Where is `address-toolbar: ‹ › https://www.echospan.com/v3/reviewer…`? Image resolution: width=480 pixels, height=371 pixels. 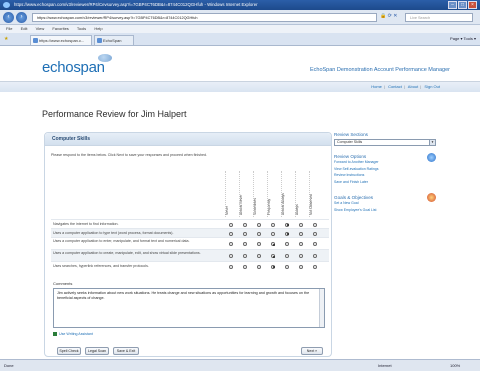 address-toolbar: ‹ › https://www.echospan.com/v3/reviewer… is located at coordinates (240, 17).